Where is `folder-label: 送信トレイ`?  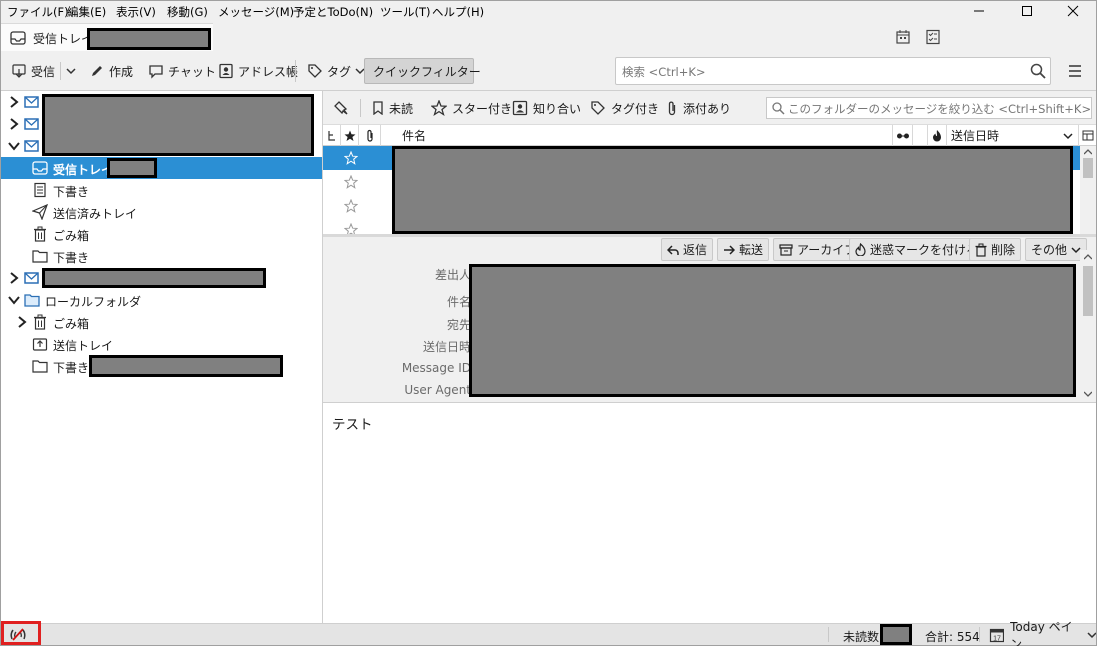 folder-label: 送信トレイ is located at coordinates (83, 346).